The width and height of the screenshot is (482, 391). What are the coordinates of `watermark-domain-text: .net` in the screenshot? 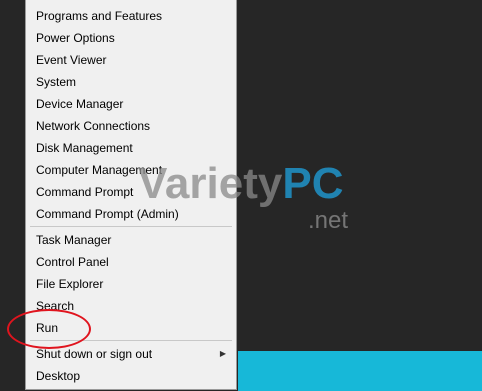 It's located at (328, 220).